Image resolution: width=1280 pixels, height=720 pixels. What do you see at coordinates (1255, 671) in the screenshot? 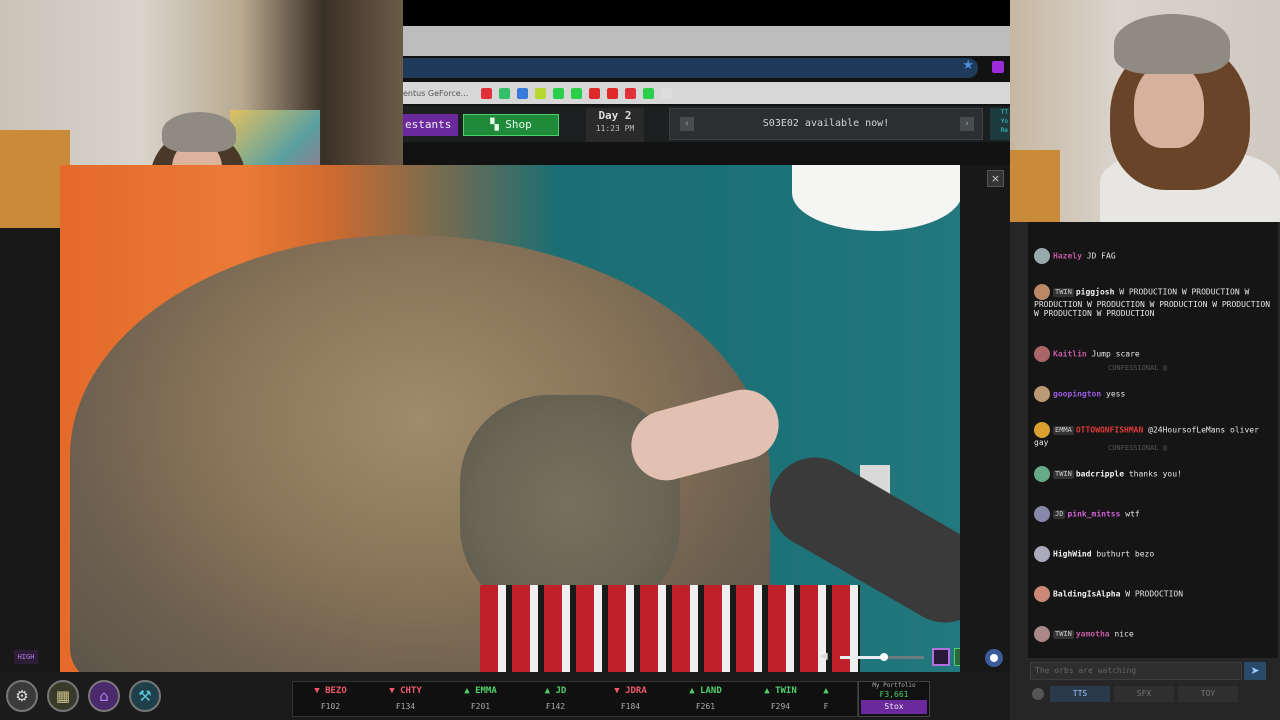
I see `send-icon: ➤` at bounding box center [1255, 671].